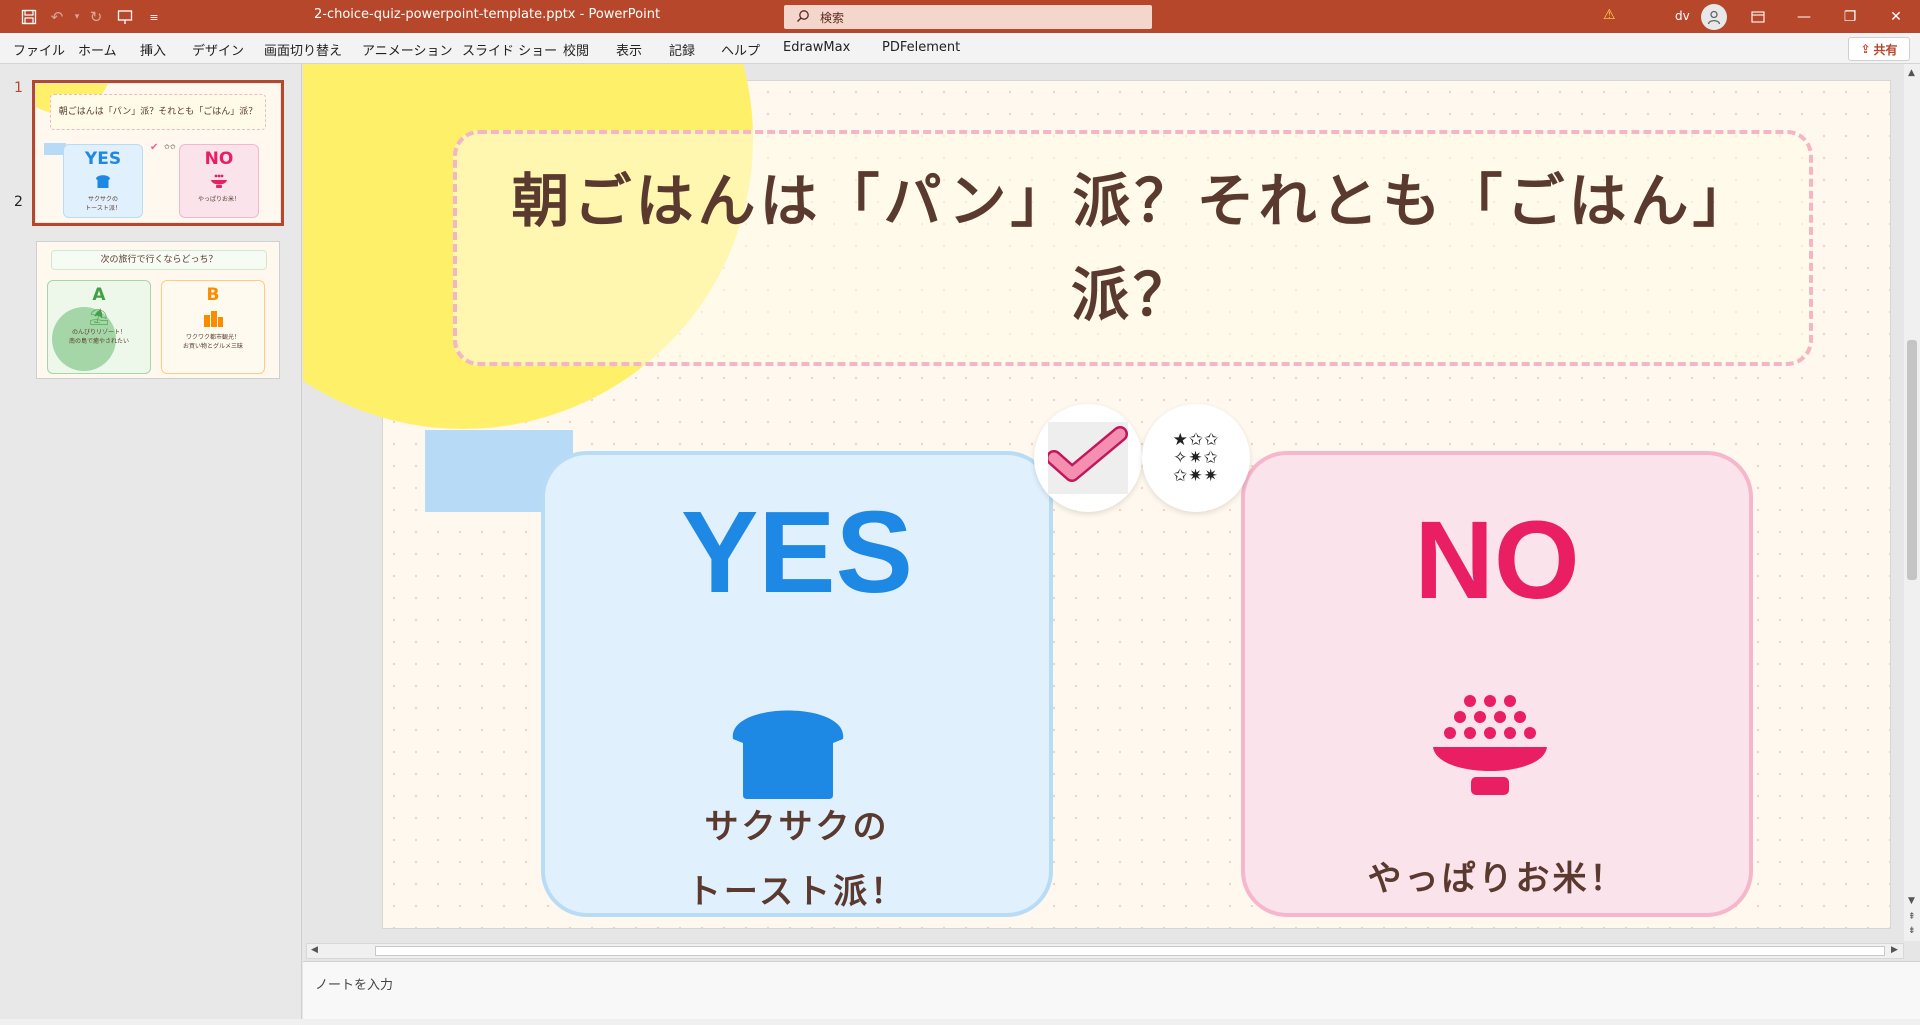 This screenshot has width=1920, height=1025. Describe the element at coordinates (1911, 73) in the screenshot. I see `scroll-up-arrow-icon: ▲` at that location.